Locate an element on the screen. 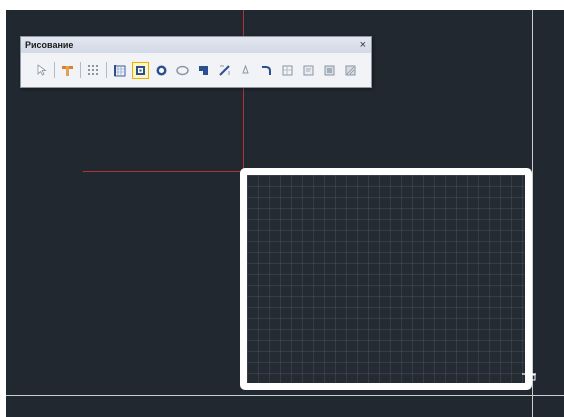 The width and height of the screenshot is (564, 417). table-button is located at coordinates (350, 70).